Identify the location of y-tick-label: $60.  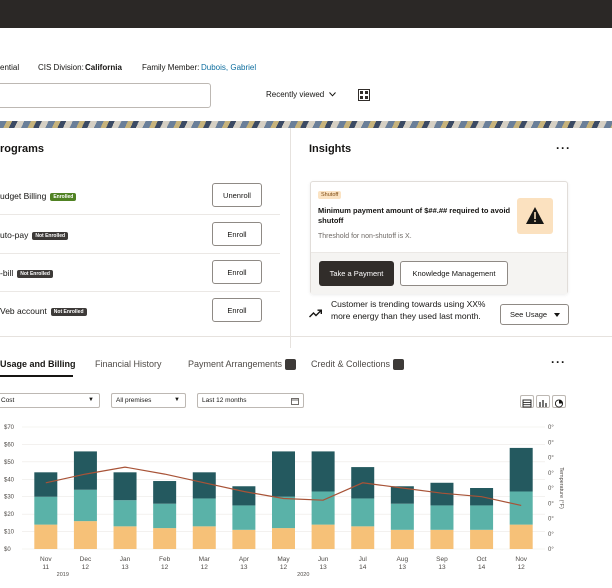
(9, 445).